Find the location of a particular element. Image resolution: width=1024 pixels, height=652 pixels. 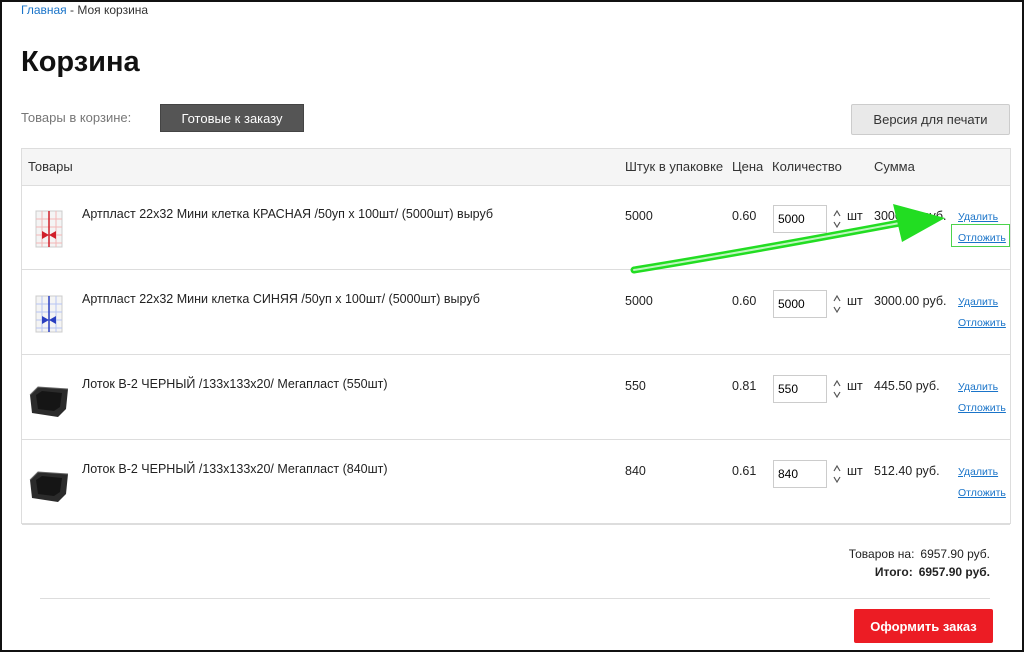

header-per-pack: Штук в упаковке is located at coordinates (674, 166).